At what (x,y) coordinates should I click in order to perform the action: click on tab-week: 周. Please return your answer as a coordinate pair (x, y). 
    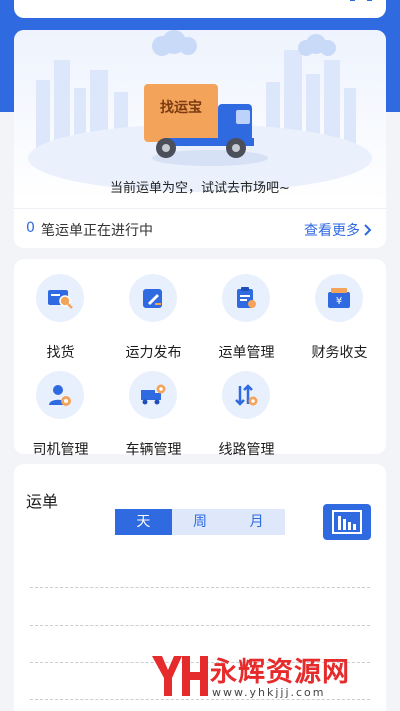
    Looking at the image, I should click on (200, 522).